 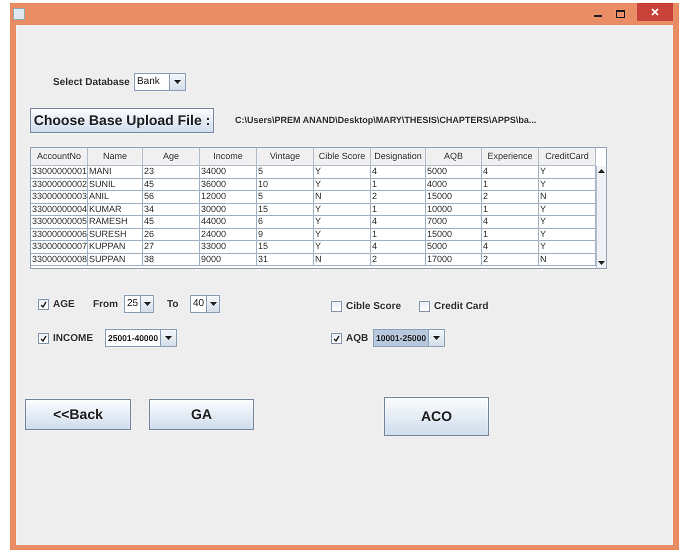 I want to click on table-cell: MANI, so click(x=115, y=172).